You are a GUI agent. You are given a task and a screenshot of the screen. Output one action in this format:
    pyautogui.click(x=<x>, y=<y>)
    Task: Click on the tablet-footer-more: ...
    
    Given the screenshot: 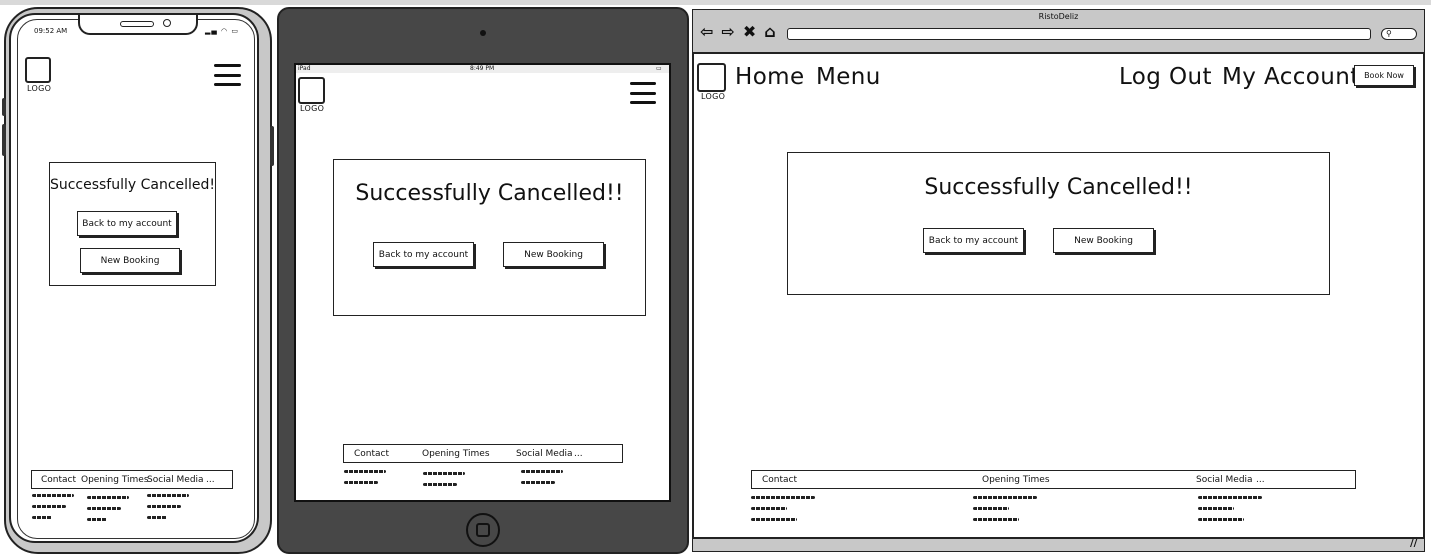 What is the action you would take?
    pyautogui.click(x=578, y=453)
    